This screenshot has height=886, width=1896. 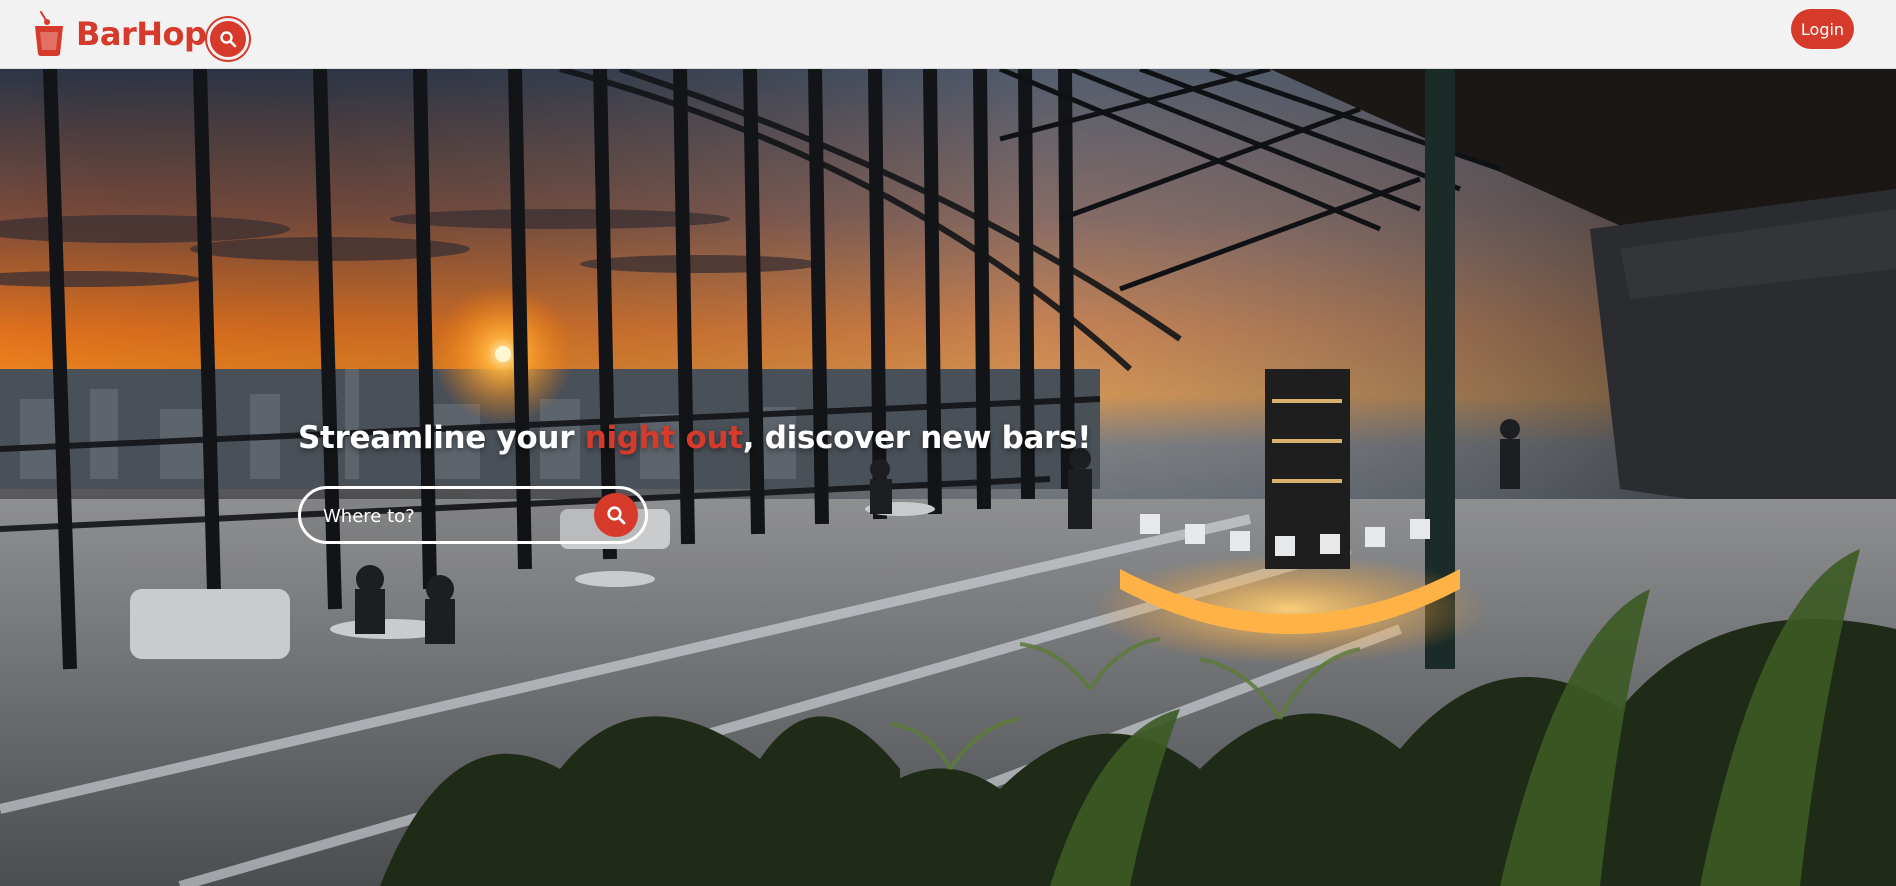 What do you see at coordinates (141, 34) in the screenshot?
I see `brand-name: BarHop` at bounding box center [141, 34].